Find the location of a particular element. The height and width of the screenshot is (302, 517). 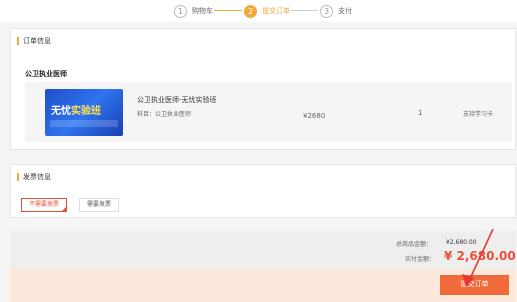

paid-label: 实付金额： is located at coordinates (420, 259).